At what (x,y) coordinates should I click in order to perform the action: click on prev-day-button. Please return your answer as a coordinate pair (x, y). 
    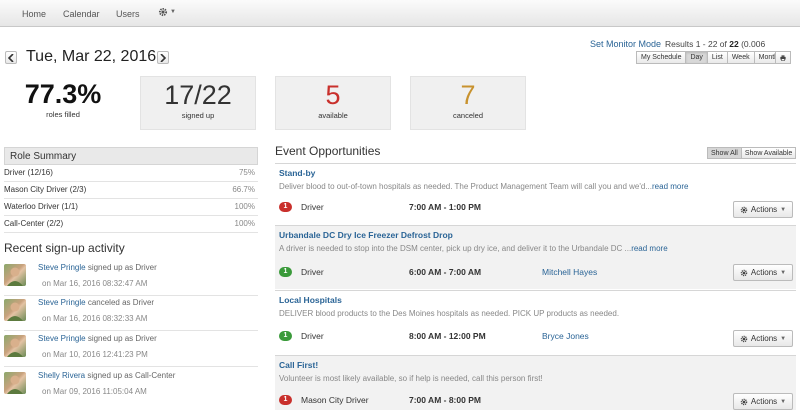
    Looking at the image, I should click on (11, 57).